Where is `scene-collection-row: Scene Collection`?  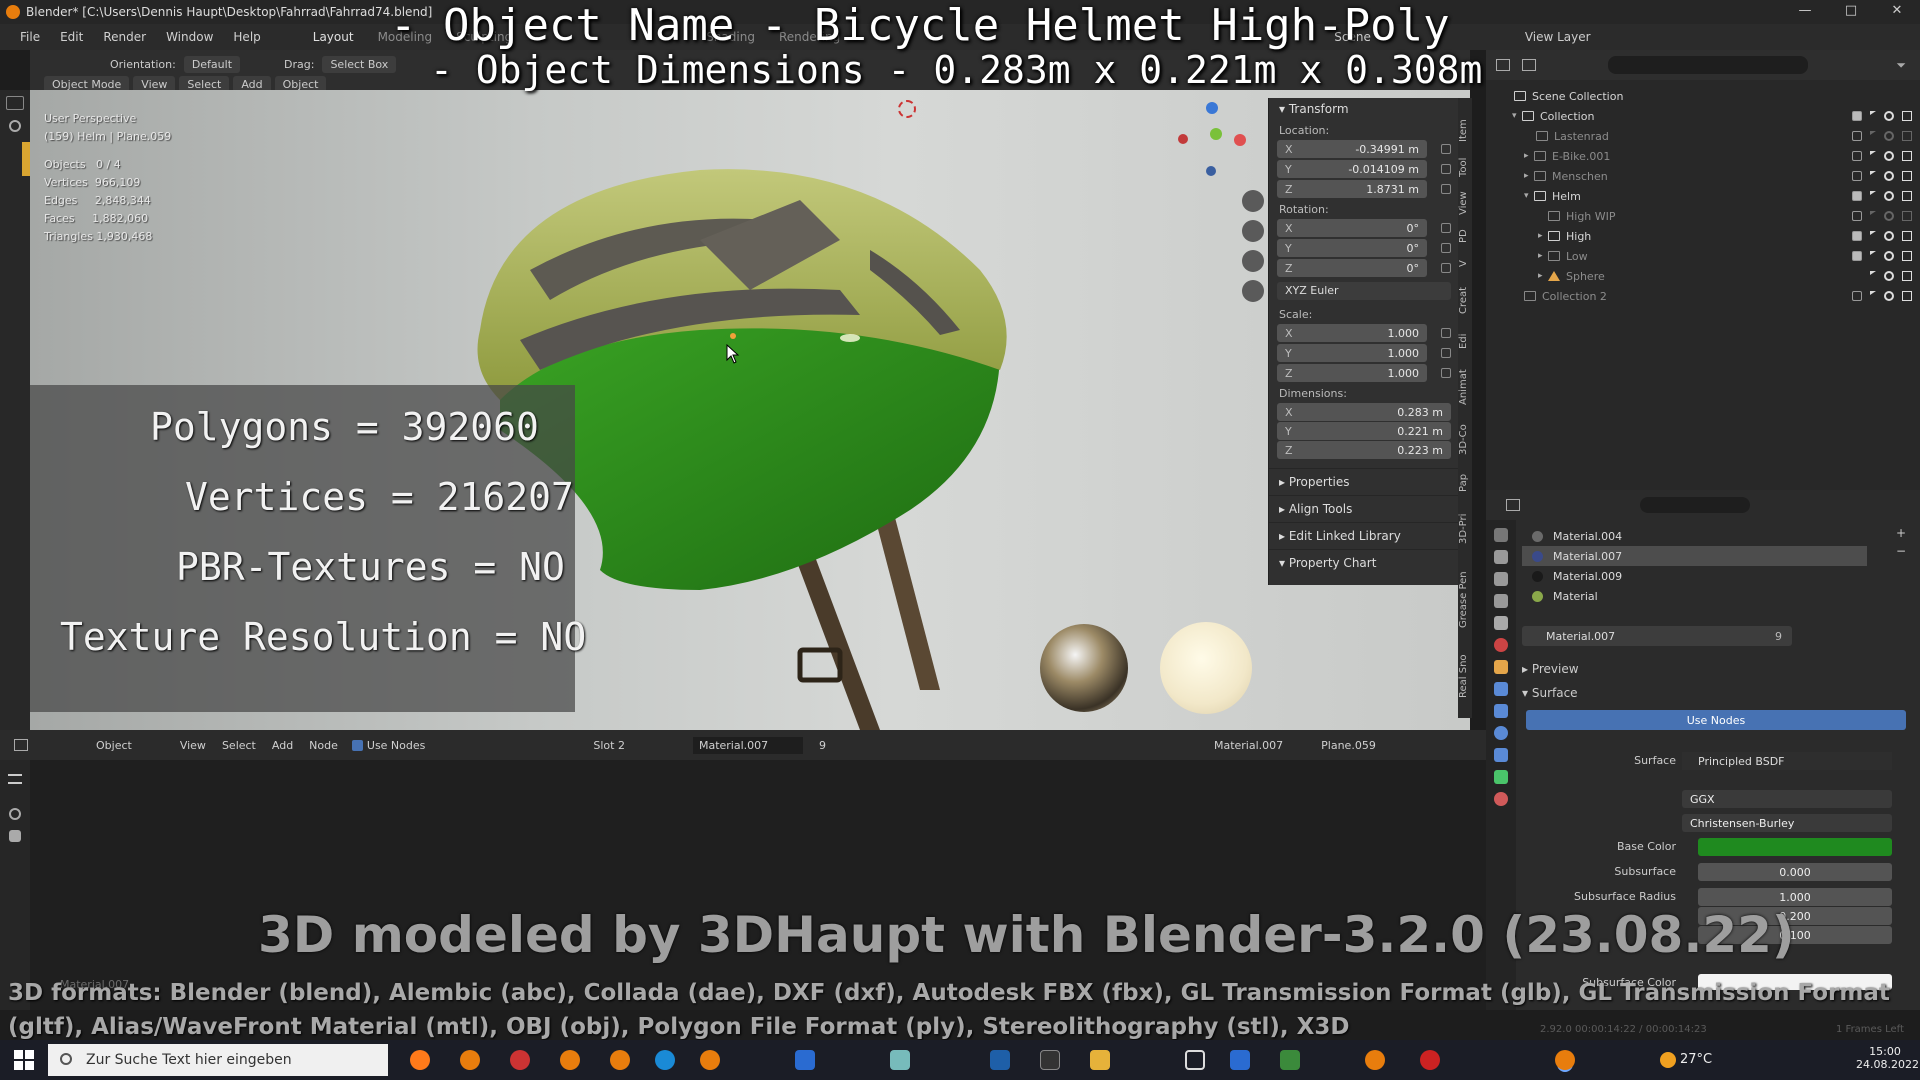
scene-collection-row: Scene Collection is located at coordinates (1703, 96).